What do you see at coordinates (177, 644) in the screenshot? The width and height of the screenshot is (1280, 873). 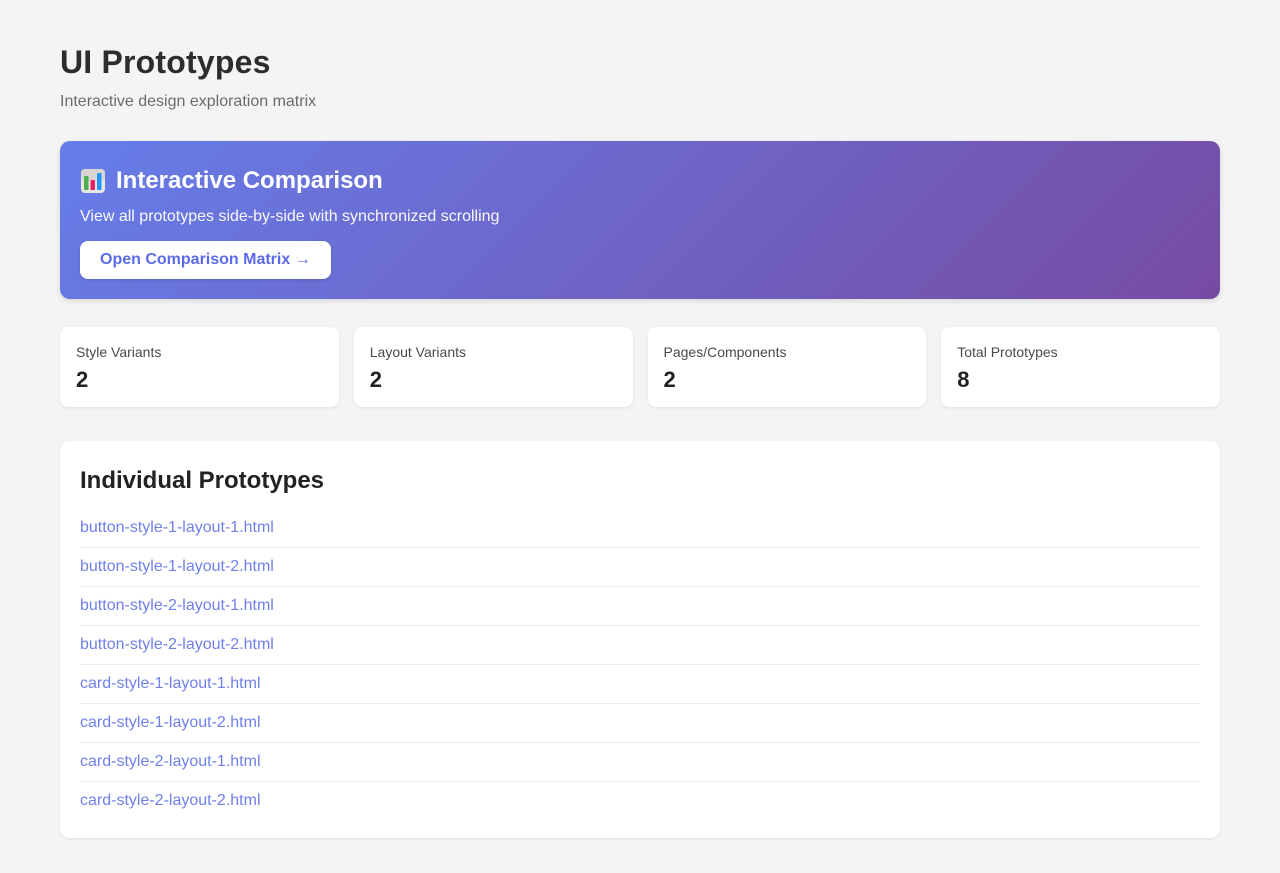 I see `prototype-link: button-style-2-layout-2.html` at bounding box center [177, 644].